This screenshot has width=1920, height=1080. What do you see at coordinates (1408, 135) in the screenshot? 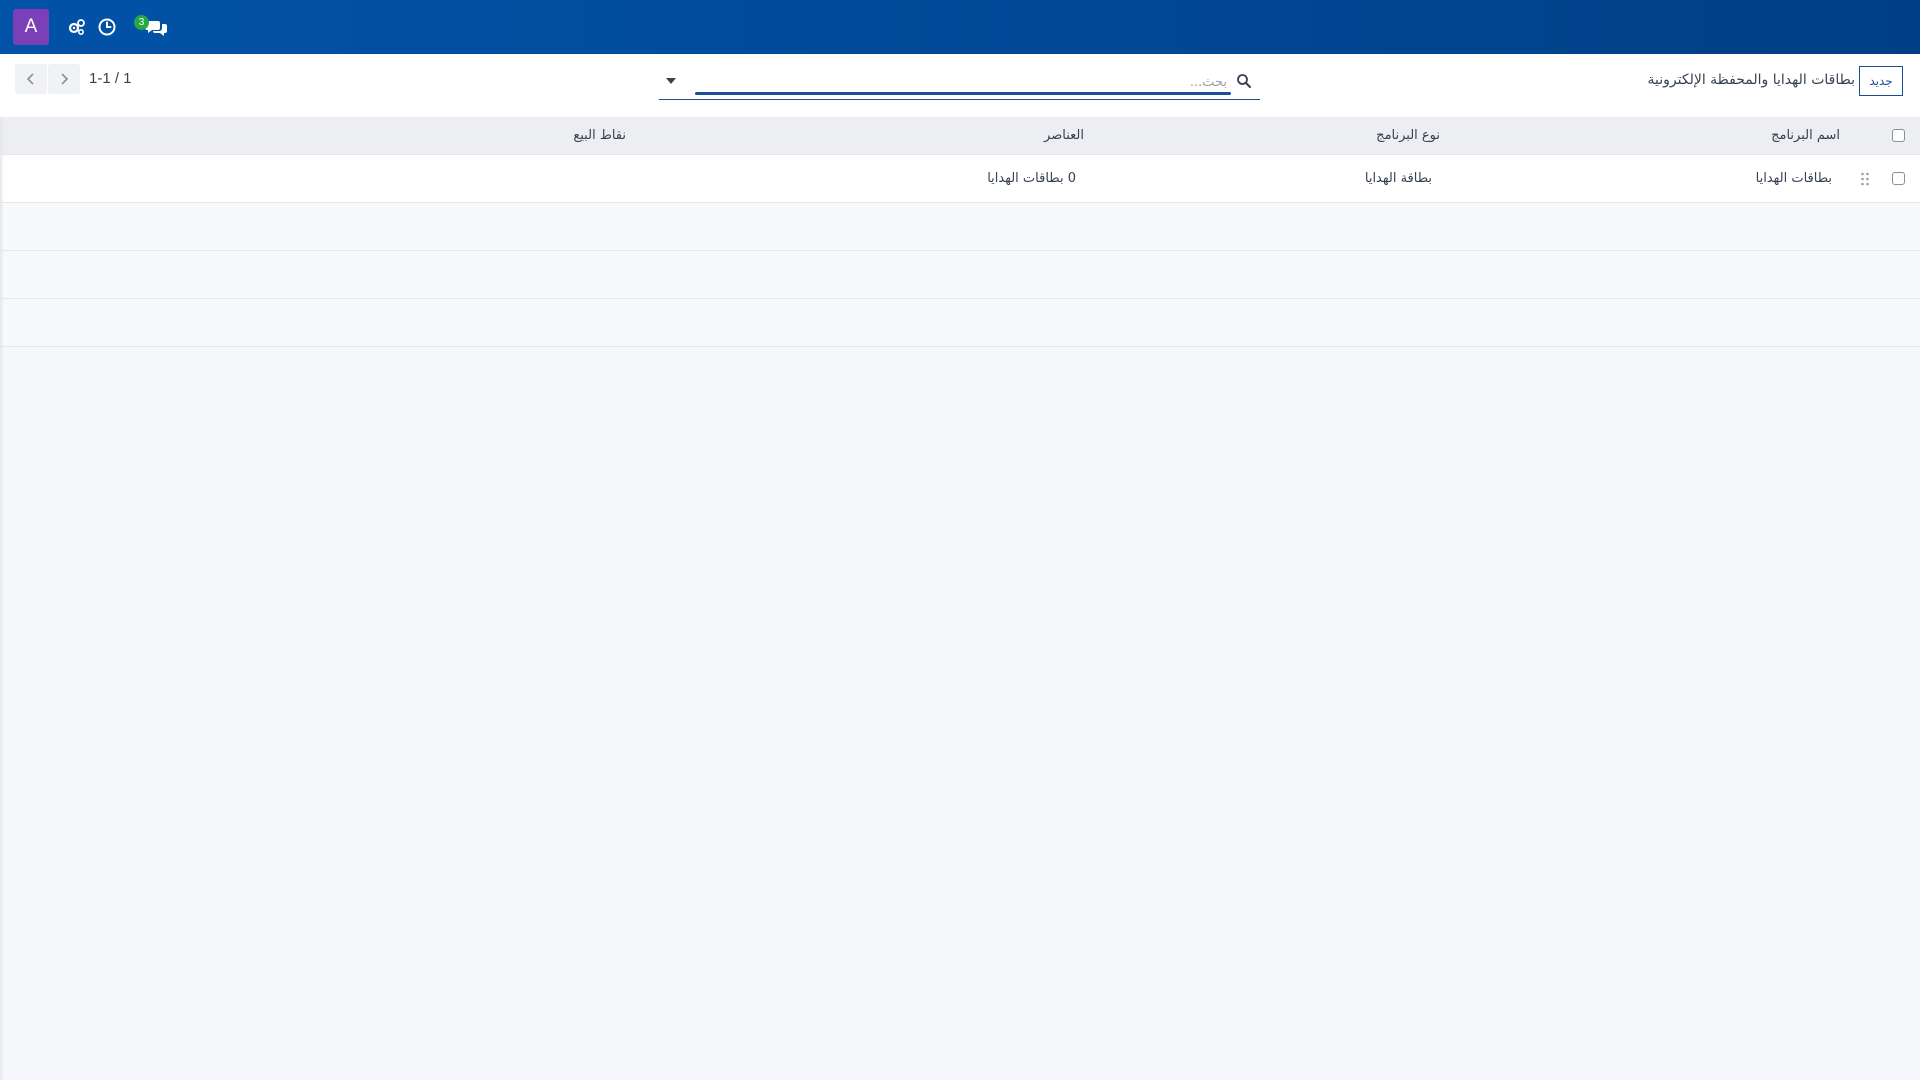
I see `column-header-program-type: نوع البرنامج` at bounding box center [1408, 135].